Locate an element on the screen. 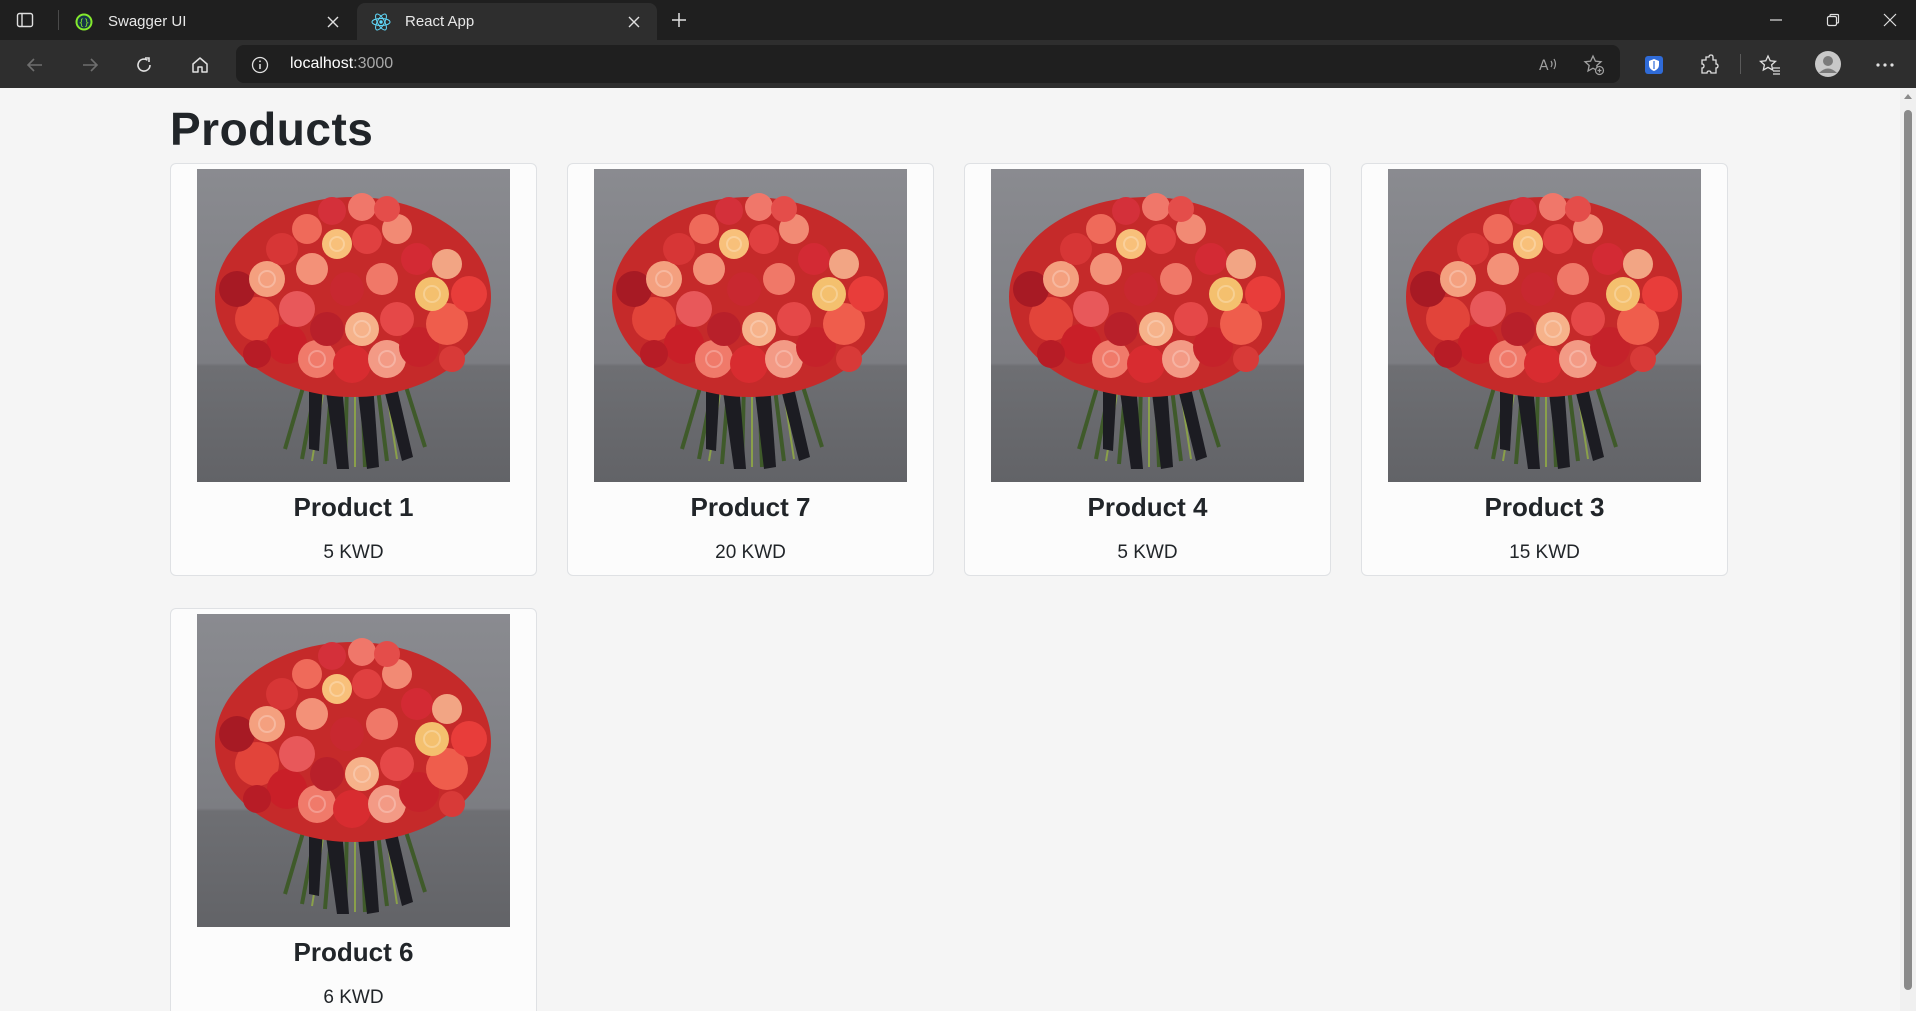 This screenshot has width=1916, height=1011. restore-icon is located at coordinates (1833, 20).